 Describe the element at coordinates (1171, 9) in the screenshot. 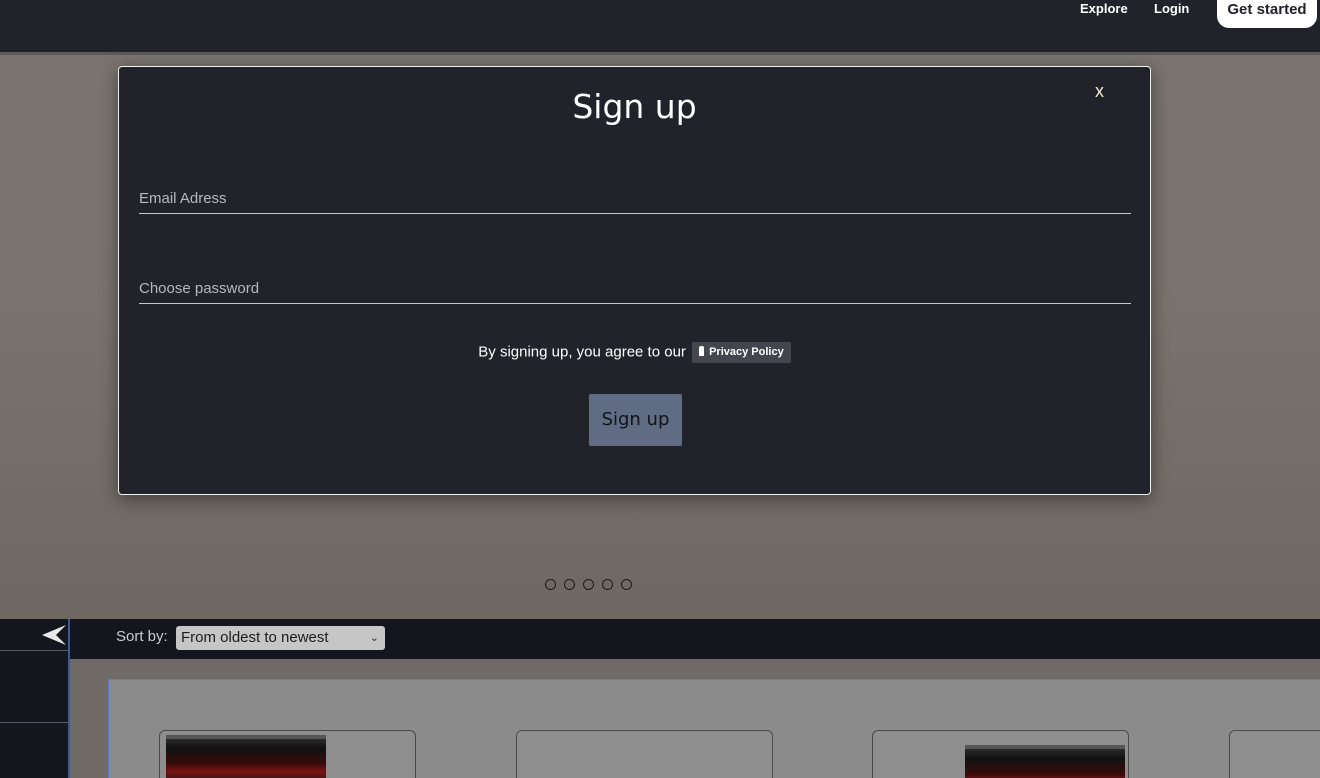

I see `nav-login-link: Login` at that location.